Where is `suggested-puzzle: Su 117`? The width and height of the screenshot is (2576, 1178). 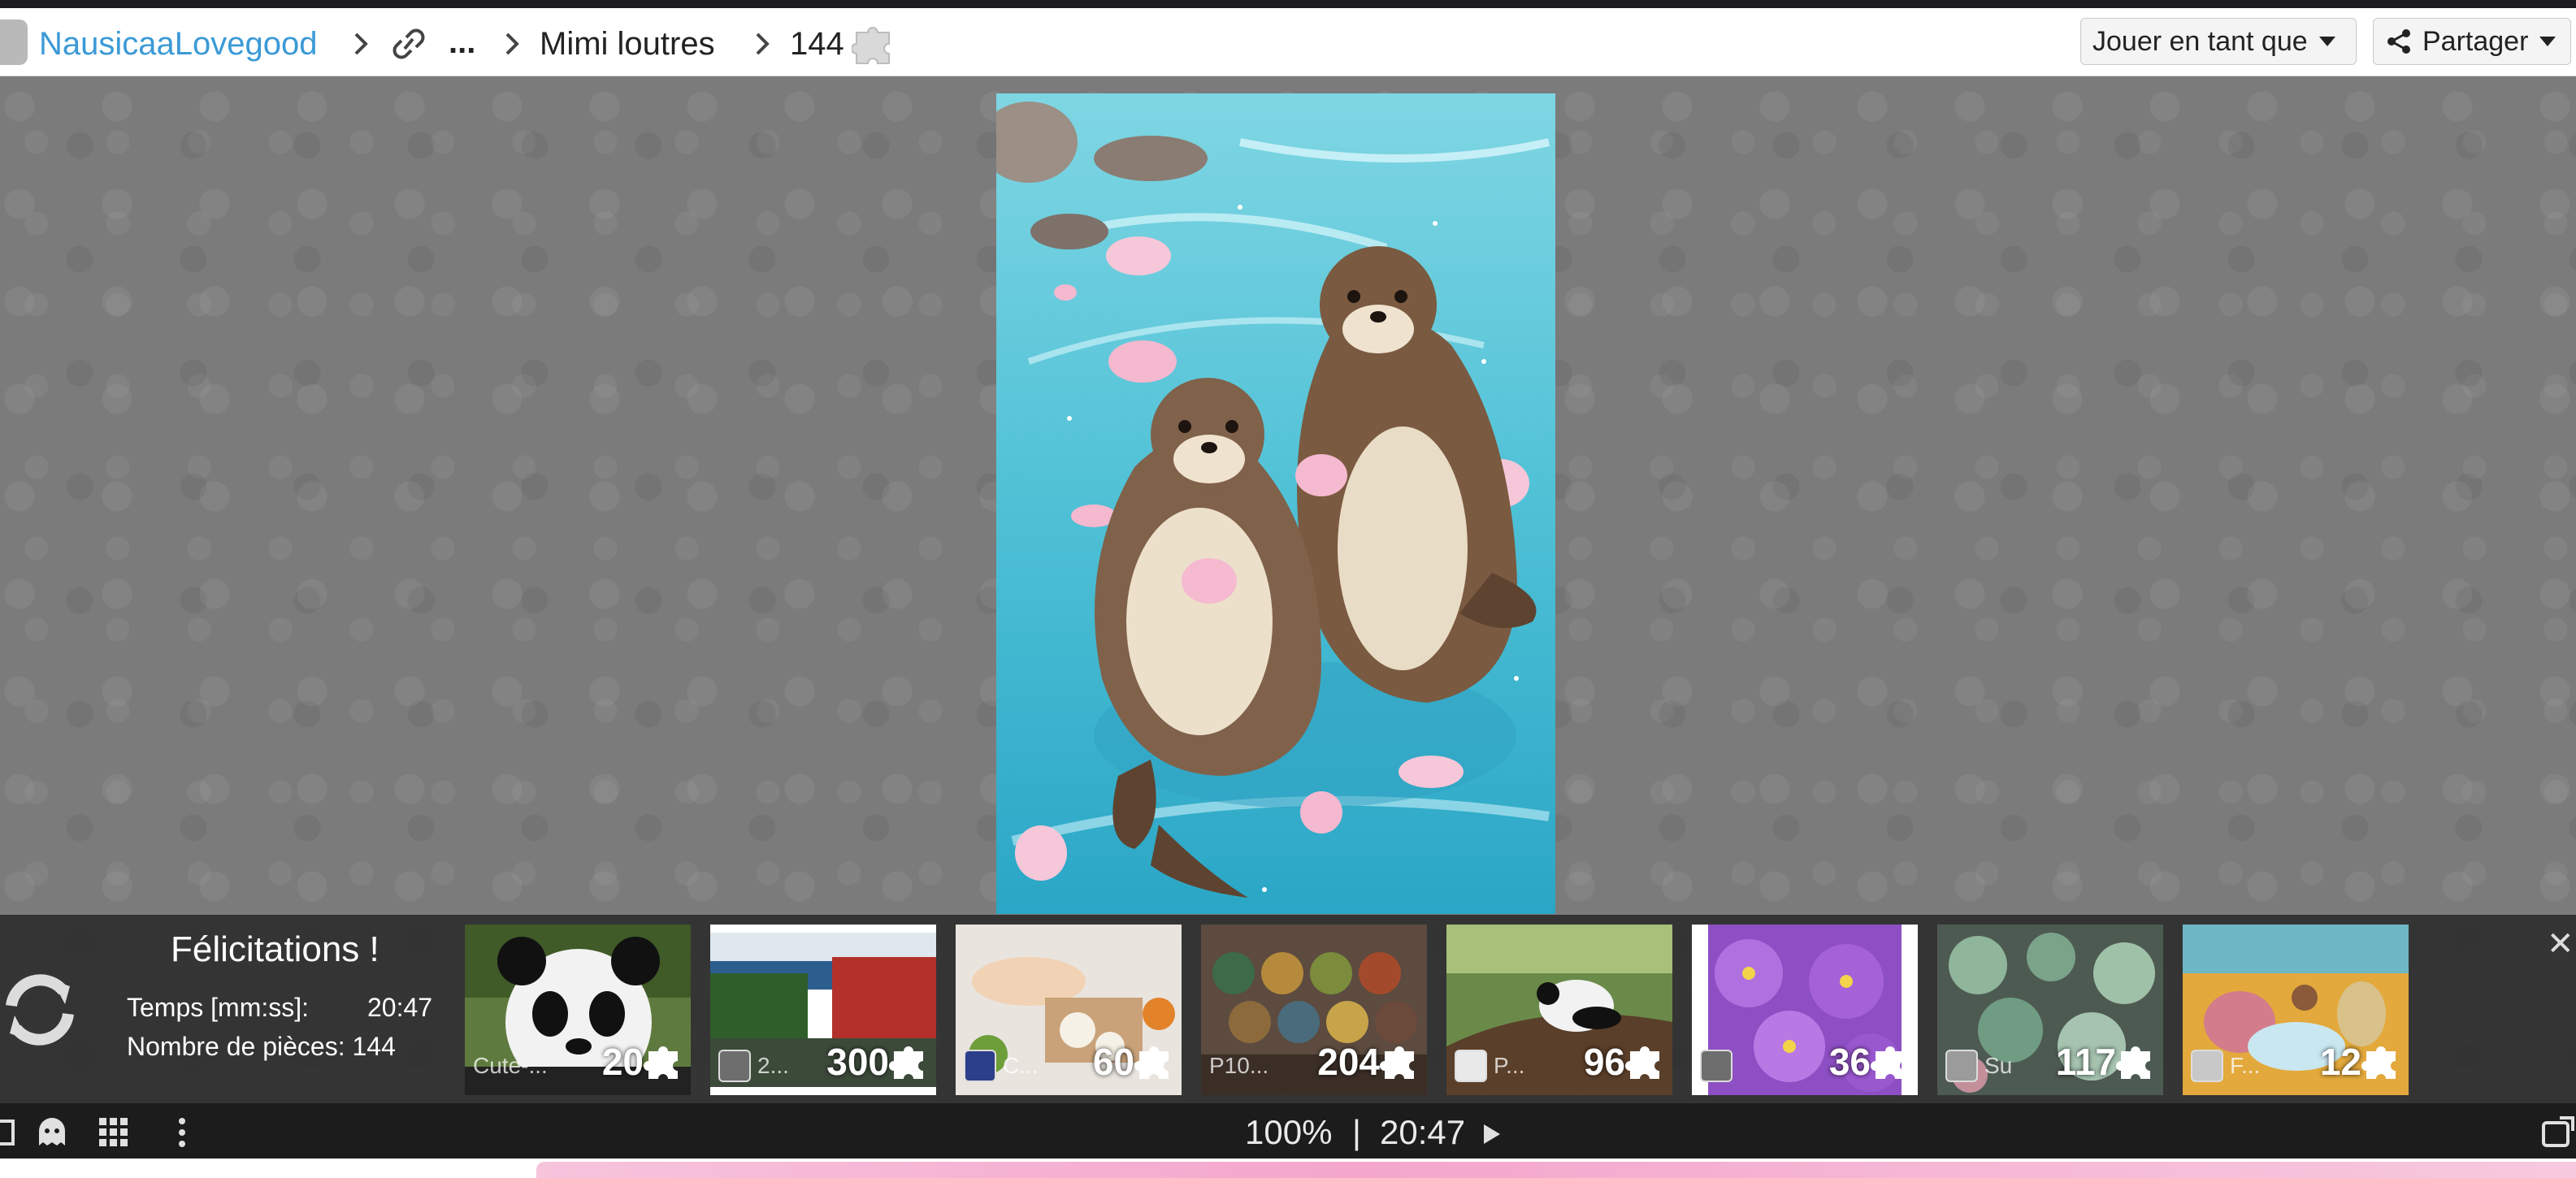 suggested-puzzle: Su 117 is located at coordinates (2050, 1010).